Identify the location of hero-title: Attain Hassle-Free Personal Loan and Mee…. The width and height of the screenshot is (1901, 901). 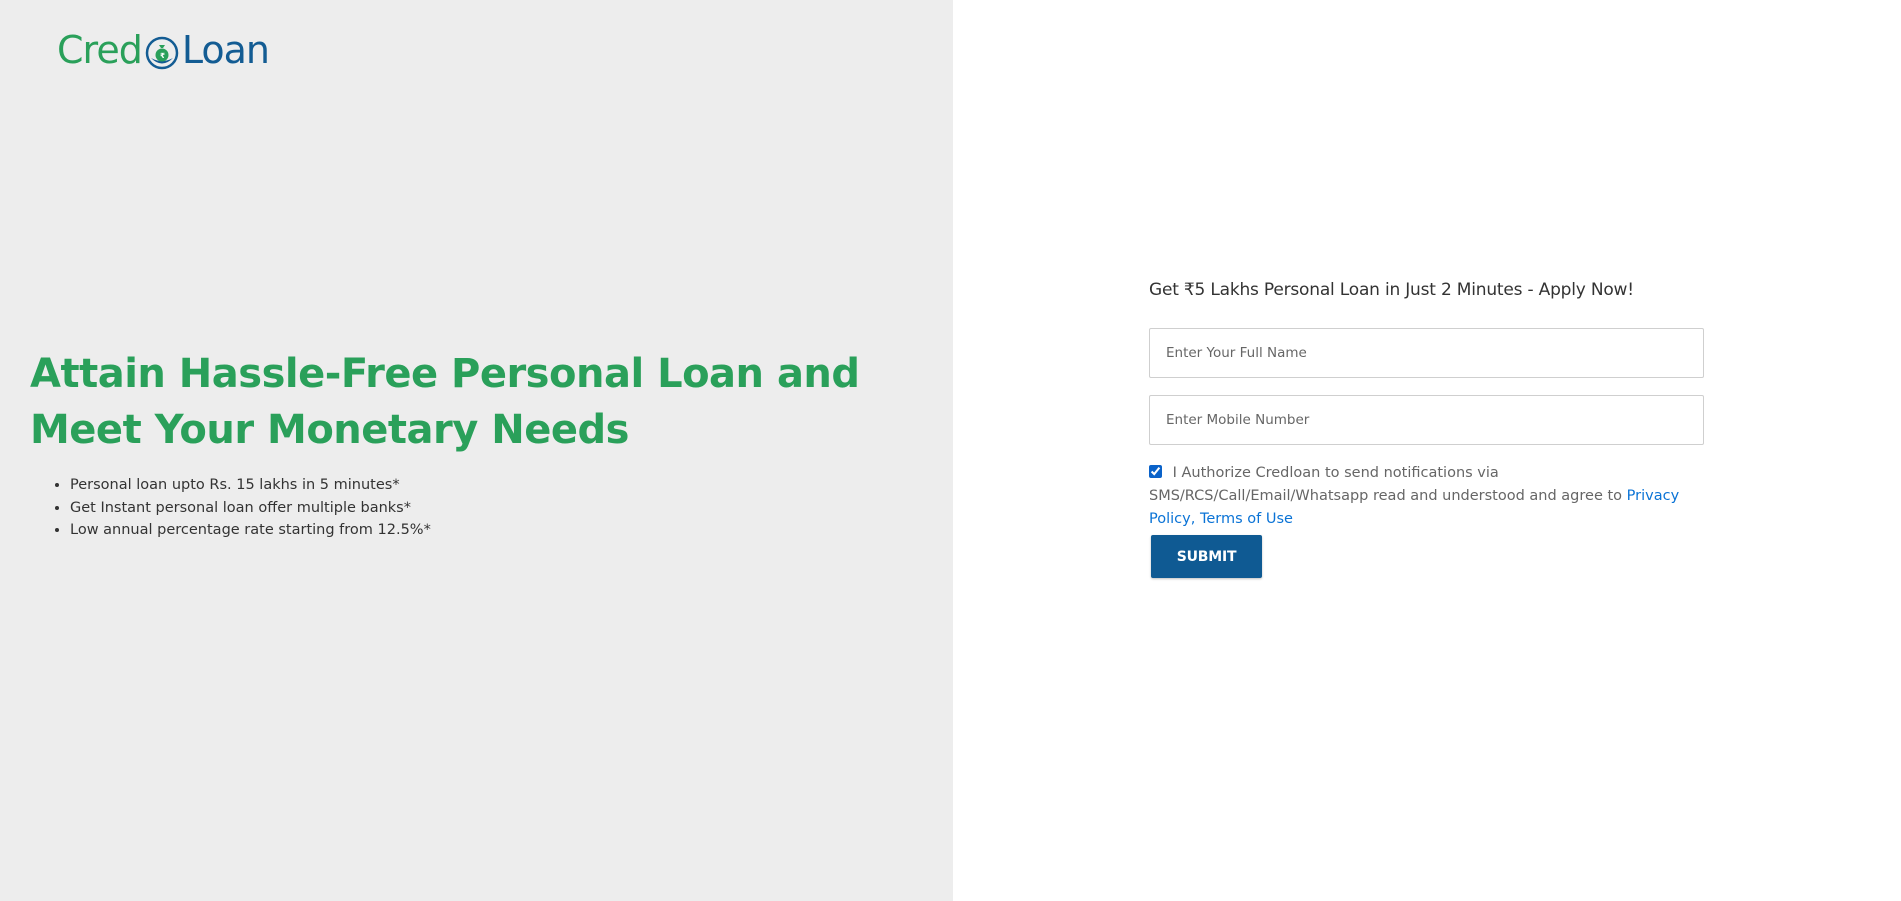
(445, 402).